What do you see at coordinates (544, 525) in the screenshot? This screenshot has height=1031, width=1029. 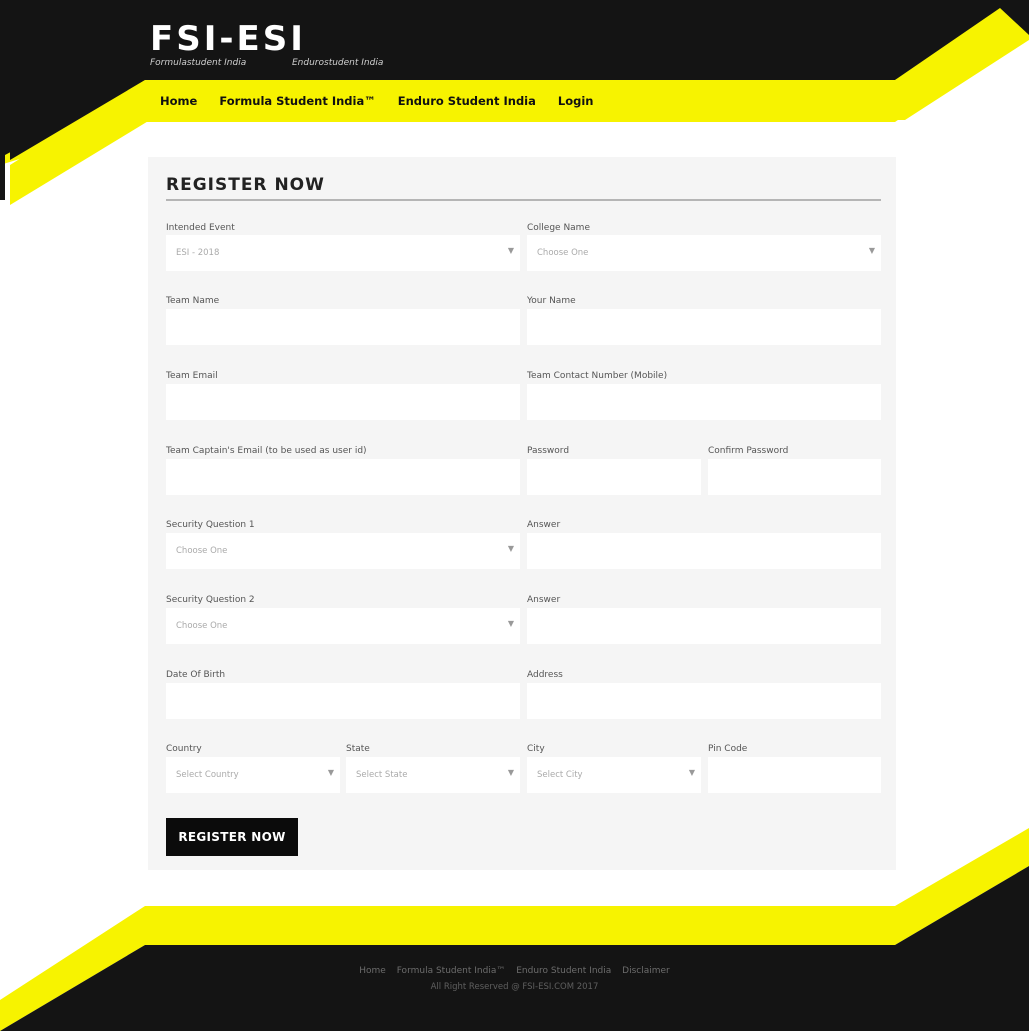 I see `answer-1-label: Answer` at bounding box center [544, 525].